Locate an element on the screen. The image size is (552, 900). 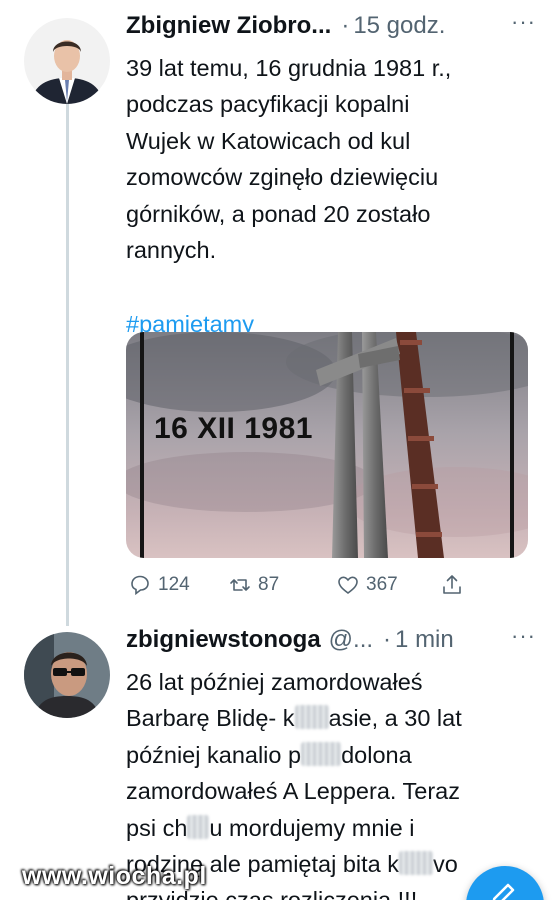
reply-icon is located at coordinates (140, 585).